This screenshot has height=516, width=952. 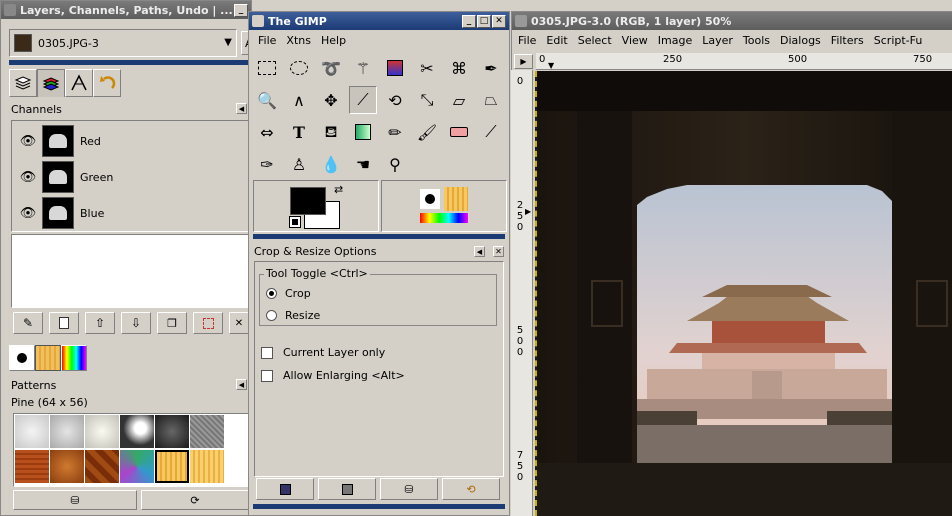 What do you see at coordinates (107, 83) in the screenshot?
I see `tab-undo` at bounding box center [107, 83].